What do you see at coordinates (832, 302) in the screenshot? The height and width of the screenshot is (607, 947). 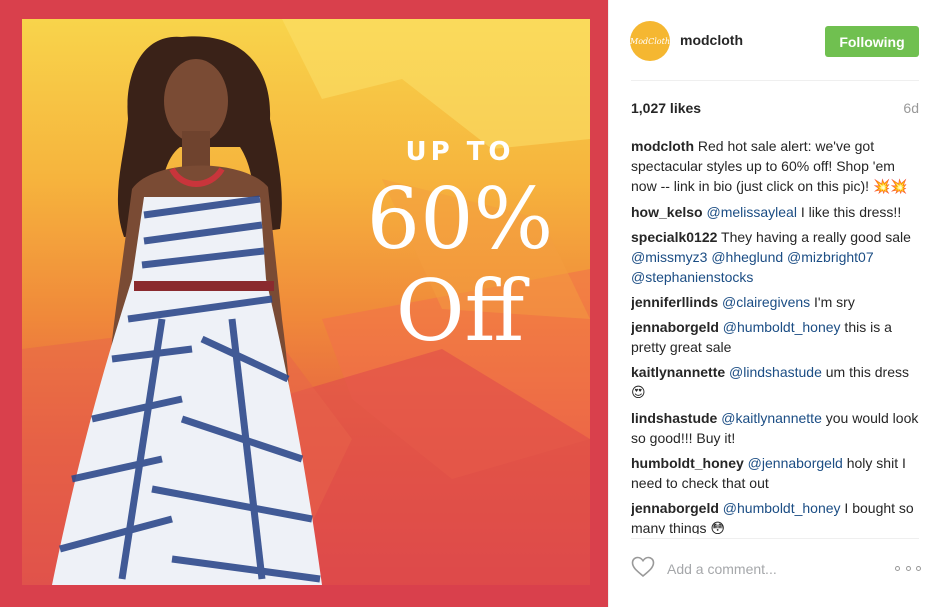 I see `comment-text: I'm sry` at bounding box center [832, 302].